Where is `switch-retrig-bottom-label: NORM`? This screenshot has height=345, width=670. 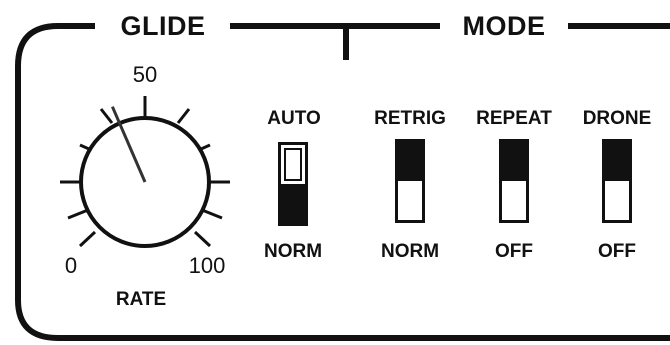 switch-retrig-bottom-label: NORM is located at coordinates (410, 251).